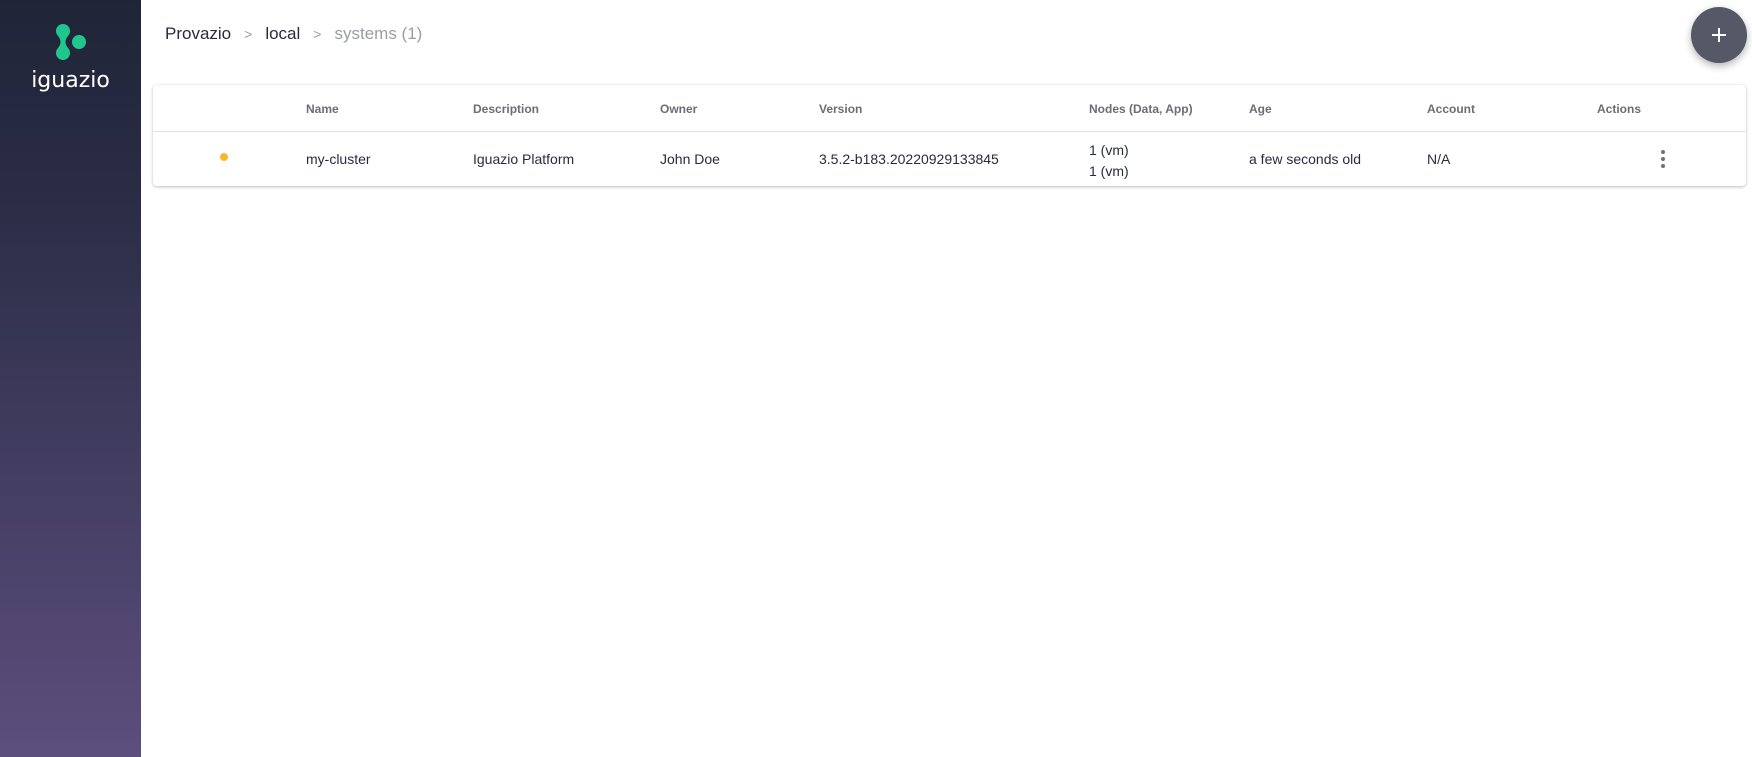  I want to click on breadcrumb-item-systems: systems (1), so click(378, 33).